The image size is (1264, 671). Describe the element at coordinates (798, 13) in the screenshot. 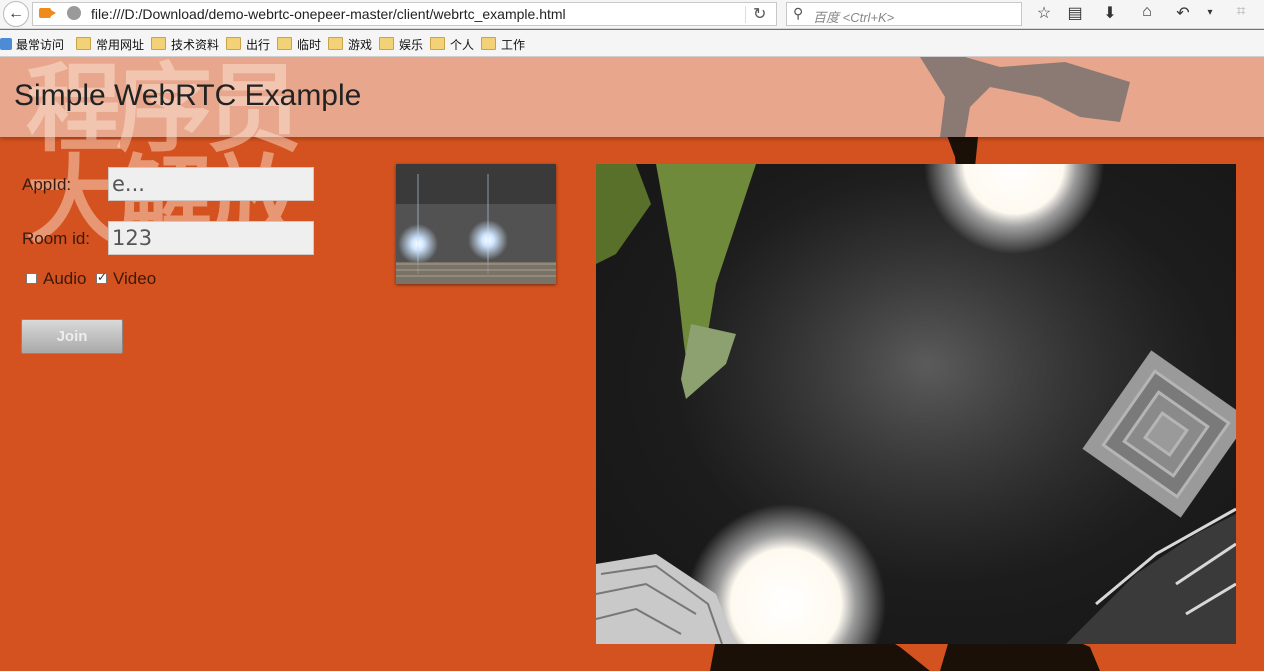

I see `search-icon: ⚲` at that location.